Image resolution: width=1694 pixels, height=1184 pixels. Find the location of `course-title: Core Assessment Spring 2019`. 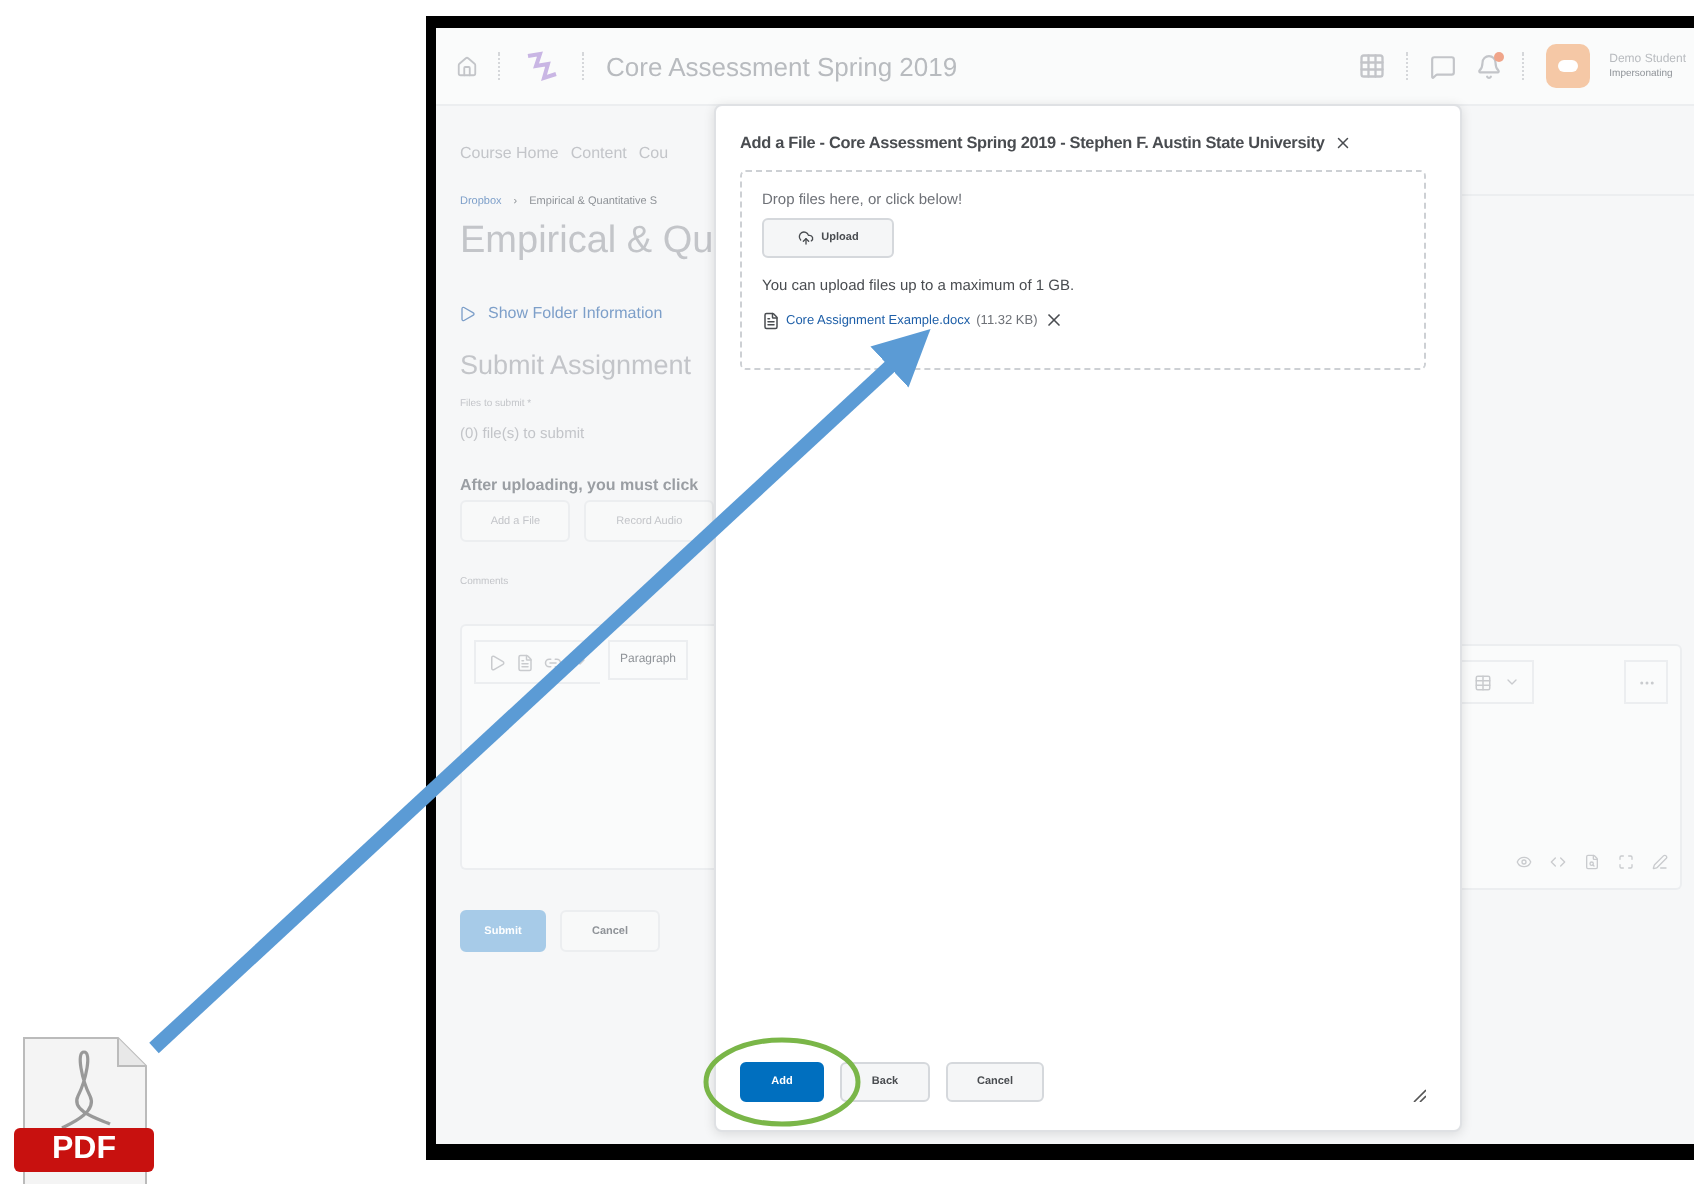

course-title: Core Assessment Spring 2019 is located at coordinates (782, 66).